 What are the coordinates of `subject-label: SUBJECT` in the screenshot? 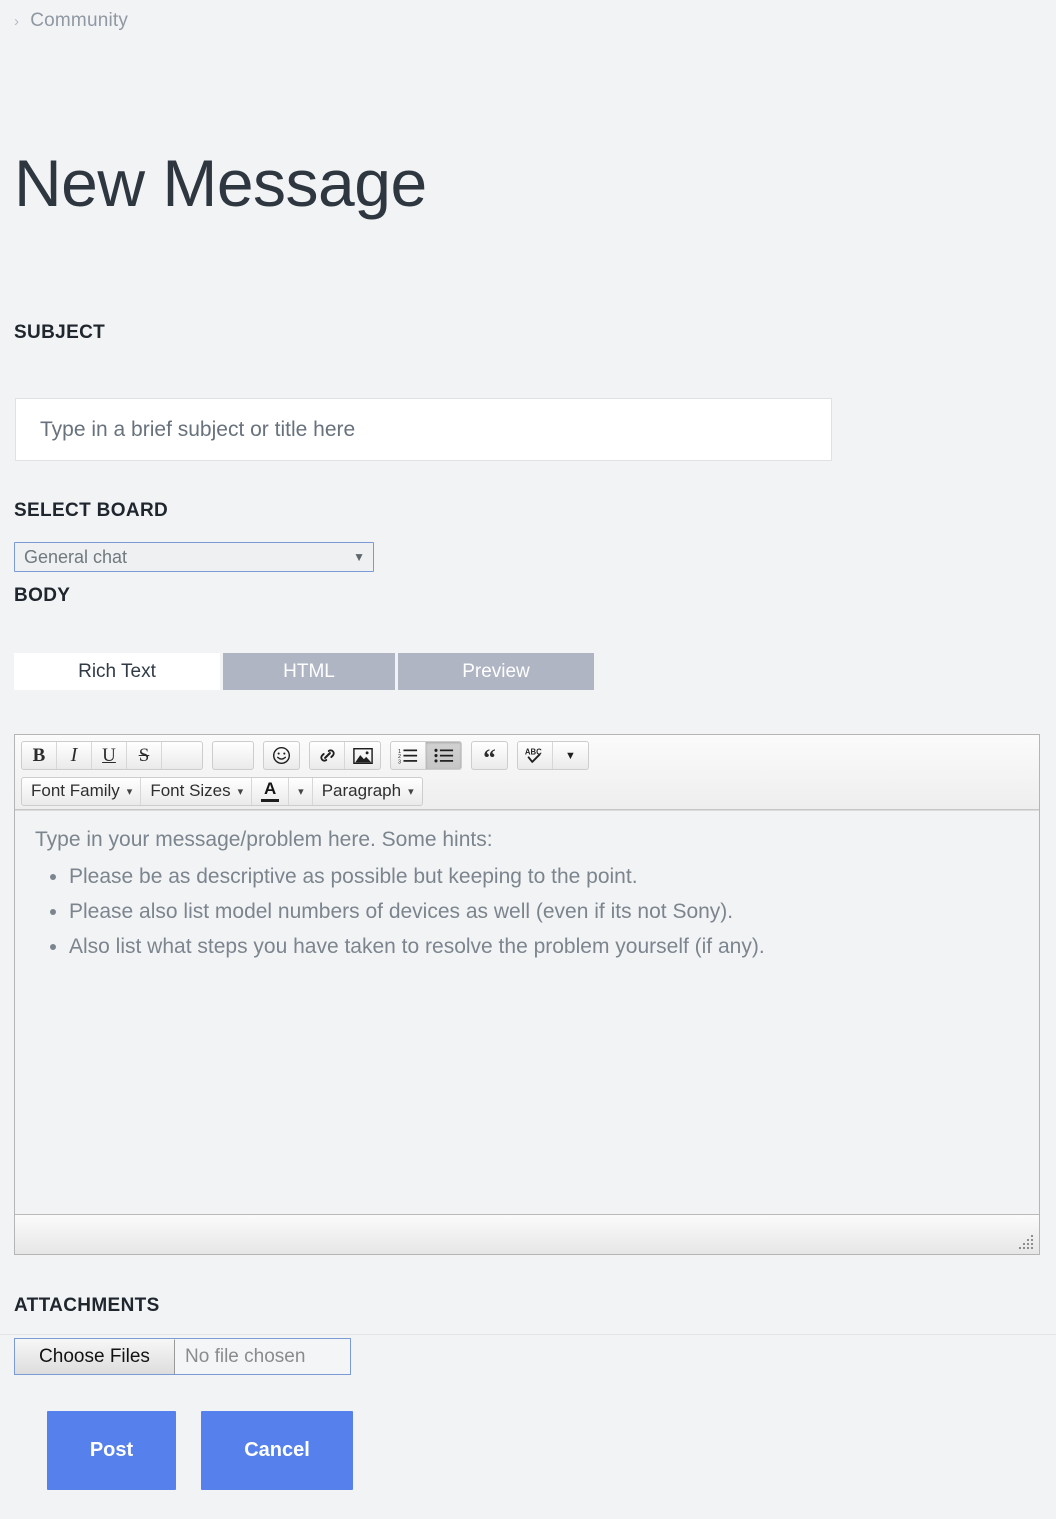 It's located at (60, 332).